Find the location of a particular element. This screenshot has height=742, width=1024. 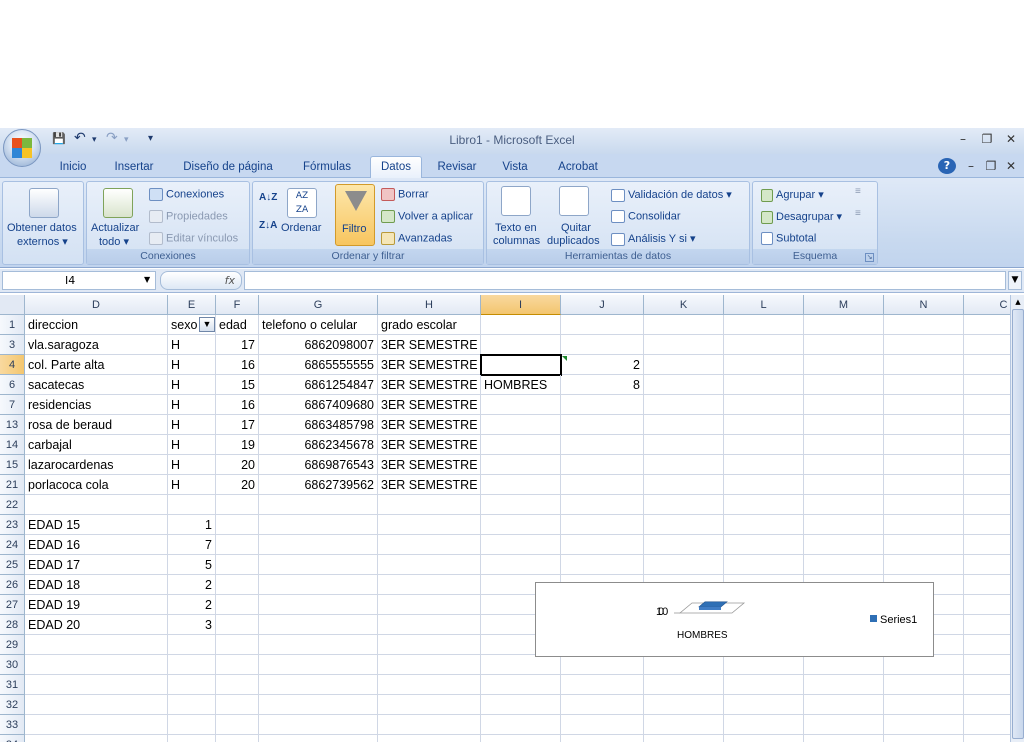

tab-diseno: Diseño de página is located at coordinates (228, 168).